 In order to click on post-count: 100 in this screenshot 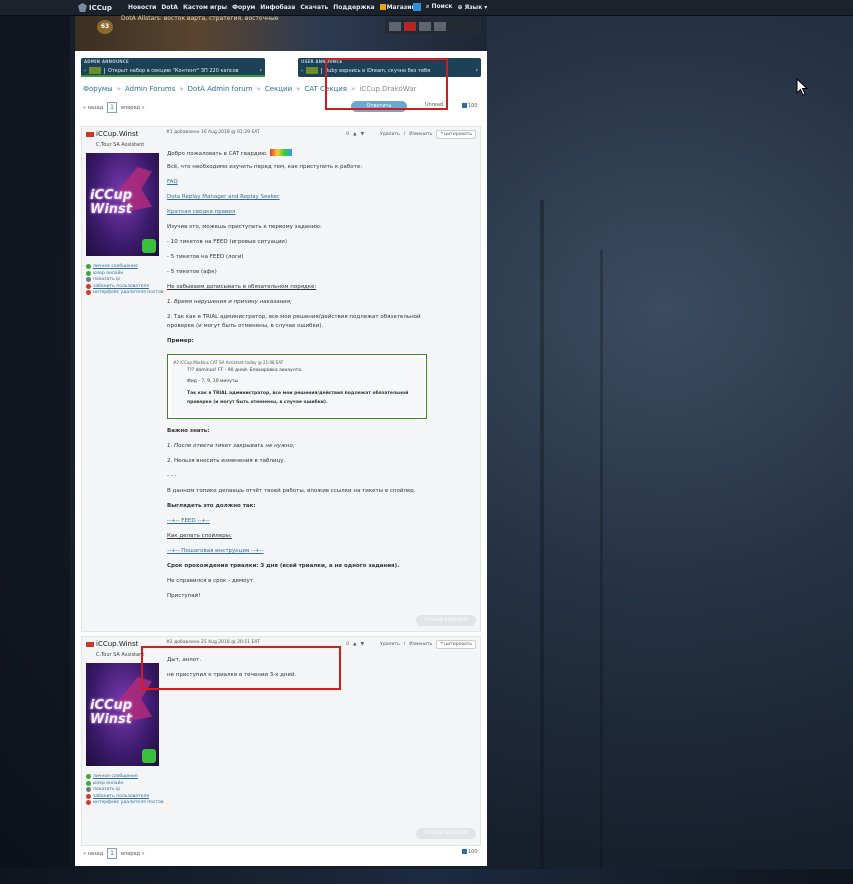, I will do `click(470, 852)`.